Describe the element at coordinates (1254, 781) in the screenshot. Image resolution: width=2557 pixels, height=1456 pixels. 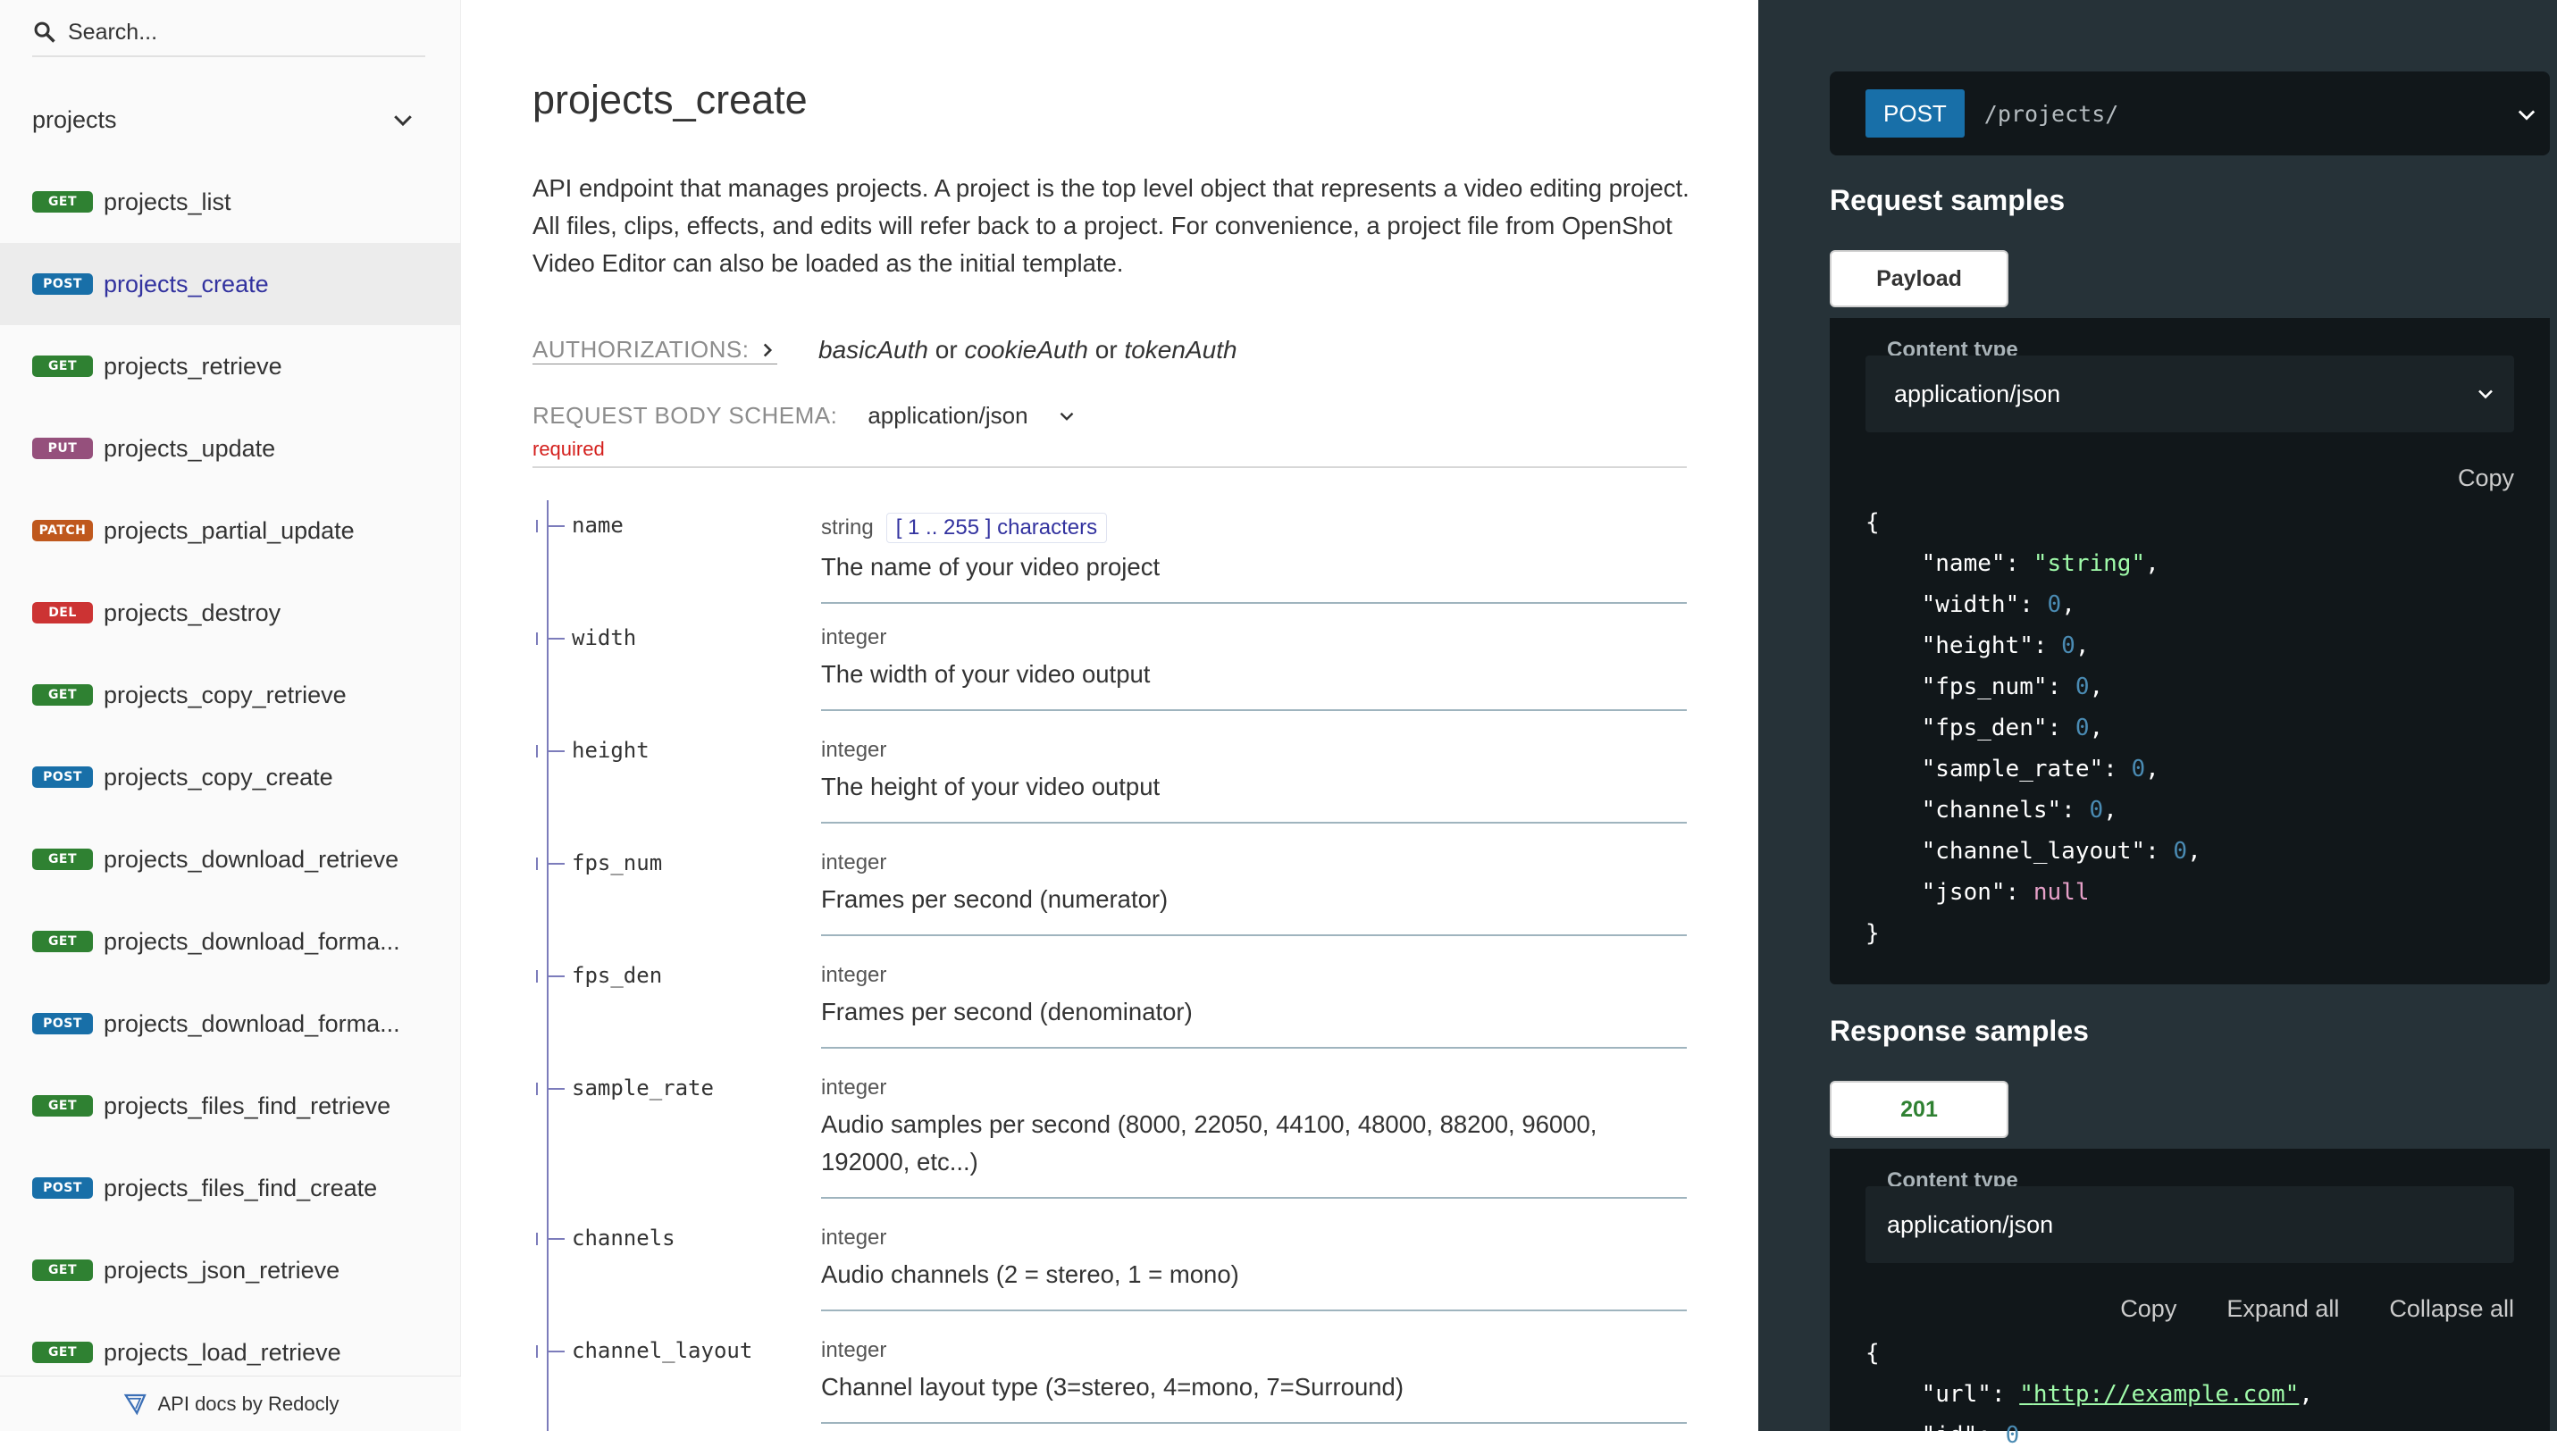
I see `property-info: integer The height of your video output` at that location.